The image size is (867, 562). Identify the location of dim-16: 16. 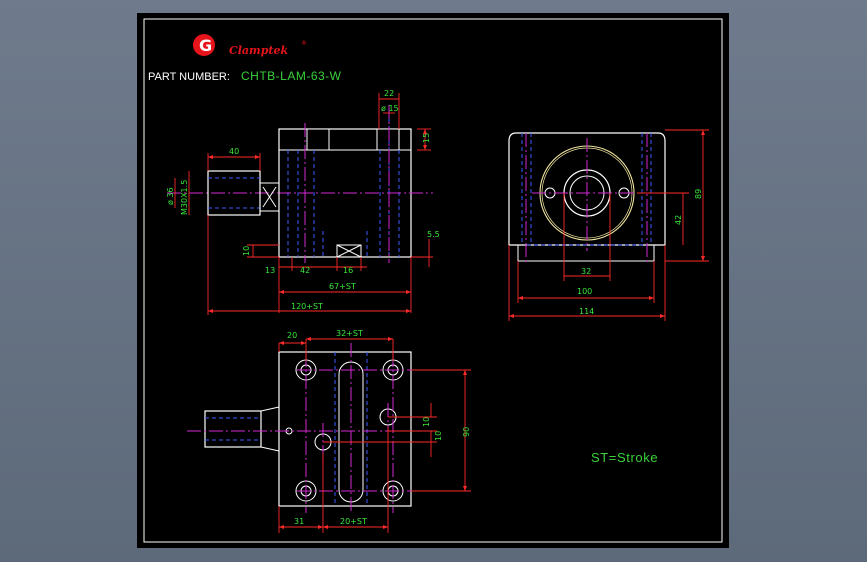
(348, 270).